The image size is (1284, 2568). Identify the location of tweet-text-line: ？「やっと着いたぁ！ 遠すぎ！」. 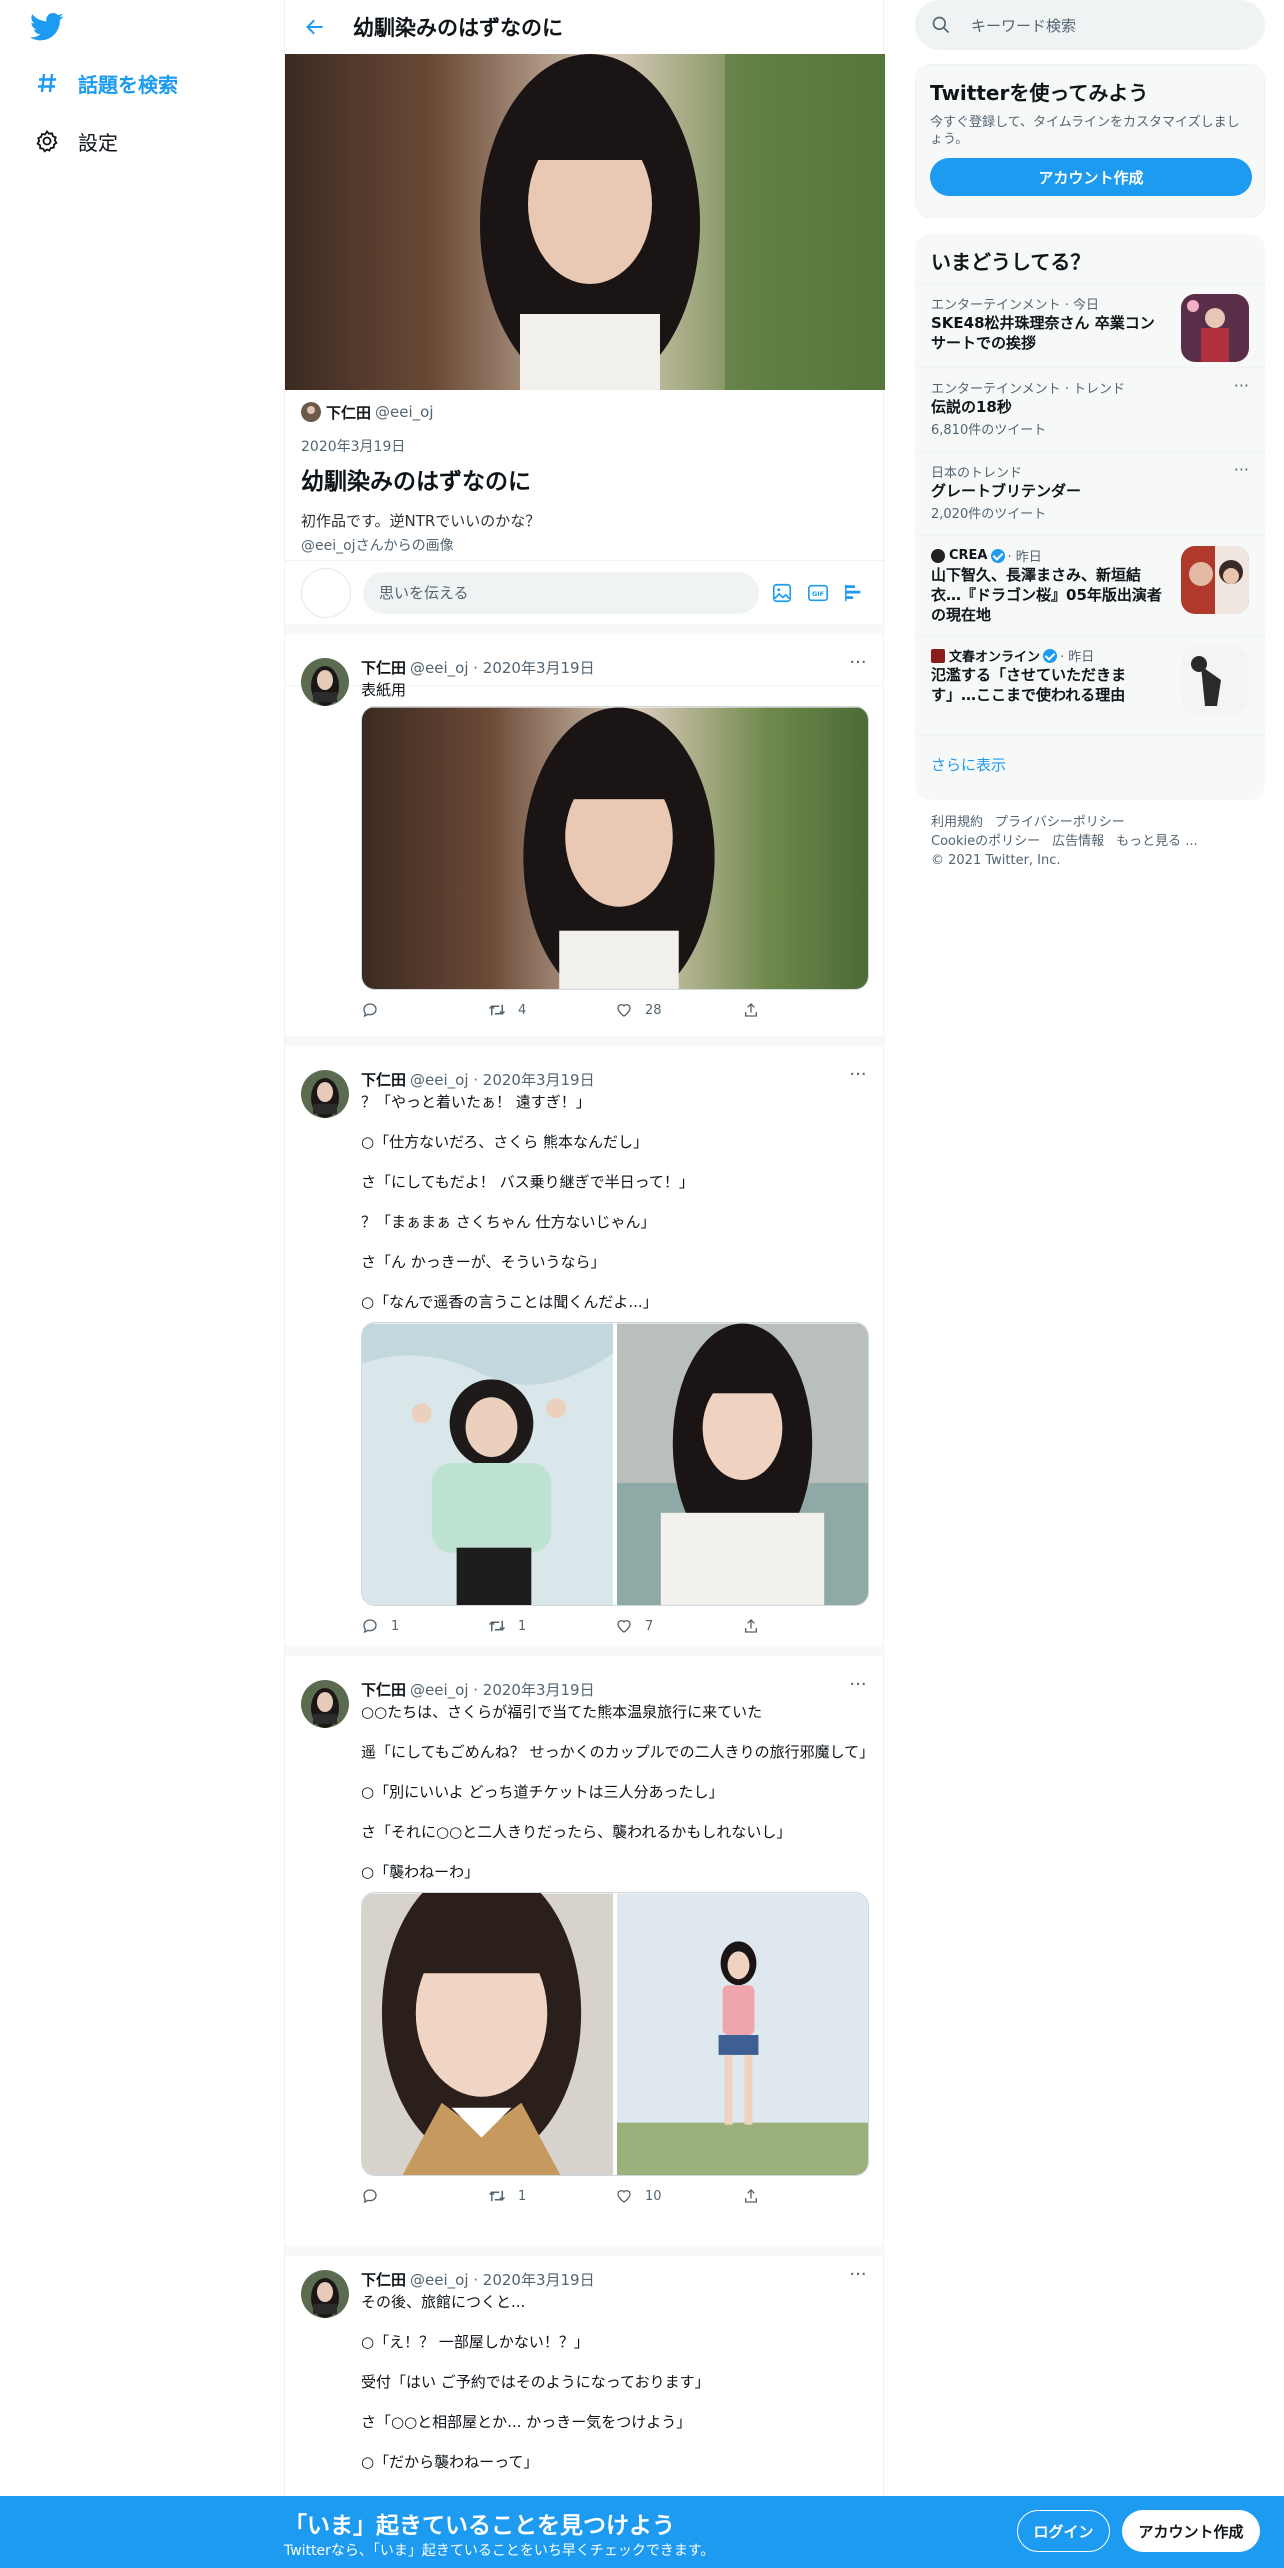
(476, 1102).